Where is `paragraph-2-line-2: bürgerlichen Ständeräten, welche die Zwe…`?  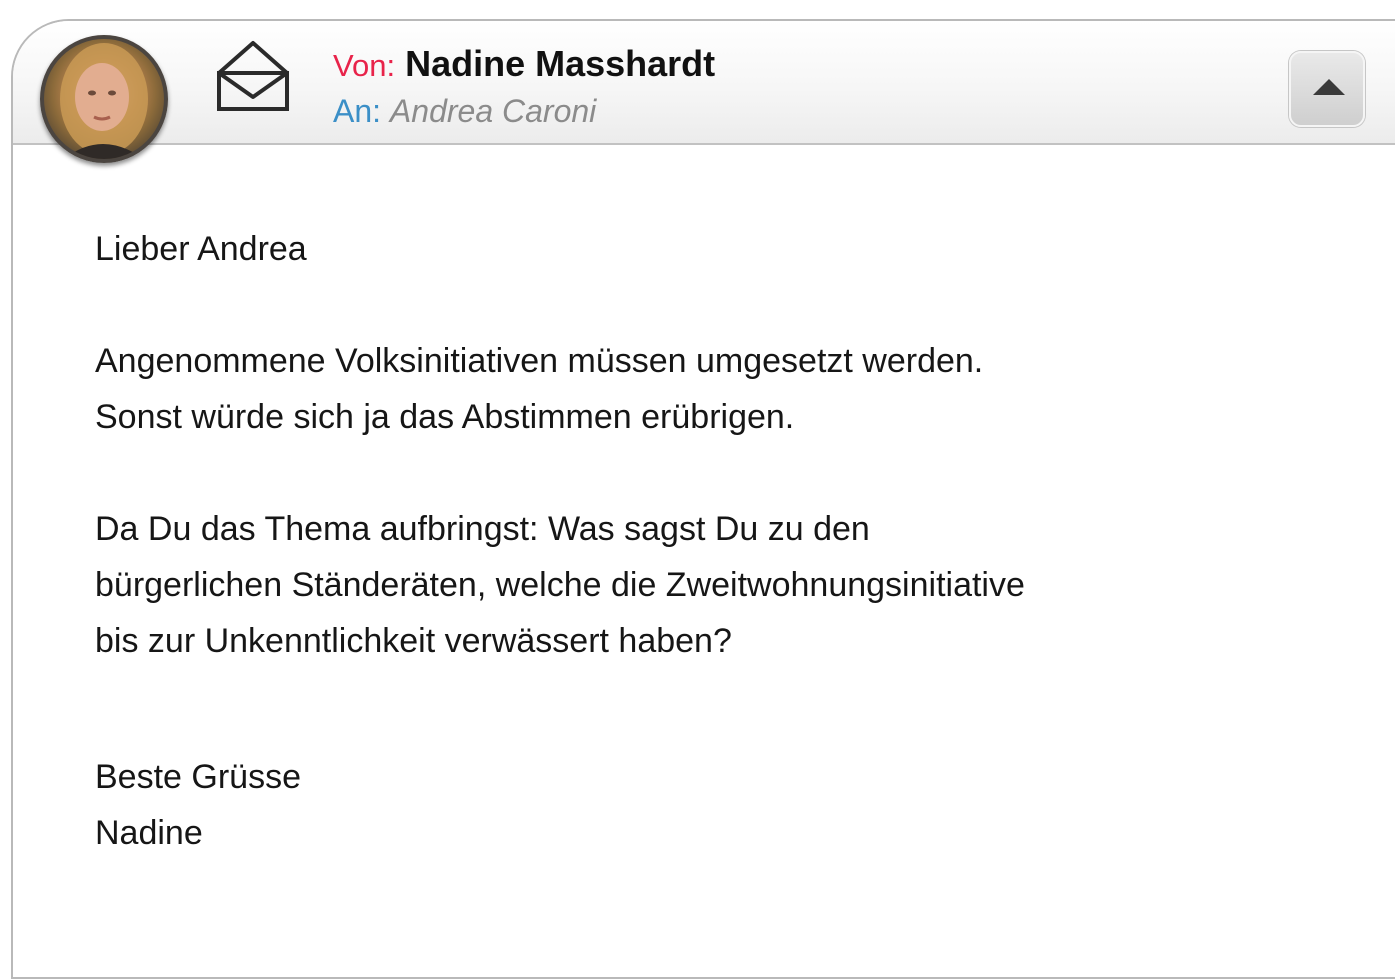
paragraph-2-line-2: bürgerlichen Ständeräten, welche die Zwe… is located at coordinates (560, 585).